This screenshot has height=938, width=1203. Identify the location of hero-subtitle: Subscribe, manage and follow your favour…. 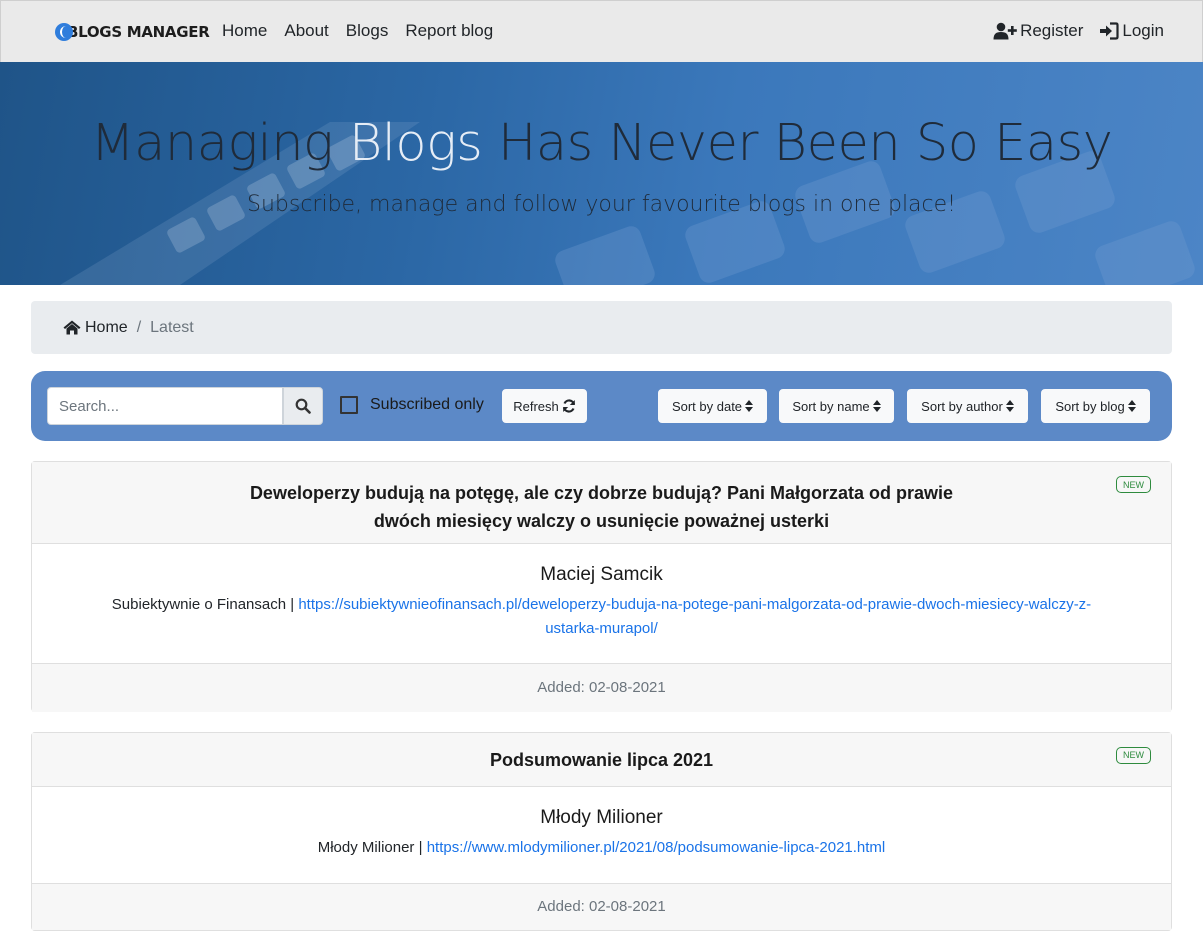
(601, 204).